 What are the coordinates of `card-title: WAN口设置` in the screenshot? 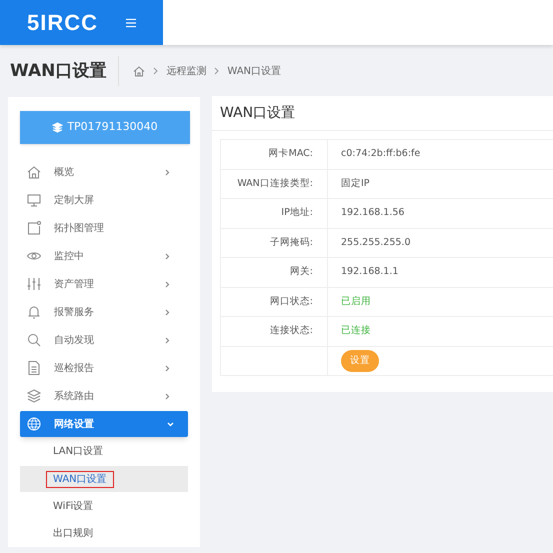 It's located at (382, 113).